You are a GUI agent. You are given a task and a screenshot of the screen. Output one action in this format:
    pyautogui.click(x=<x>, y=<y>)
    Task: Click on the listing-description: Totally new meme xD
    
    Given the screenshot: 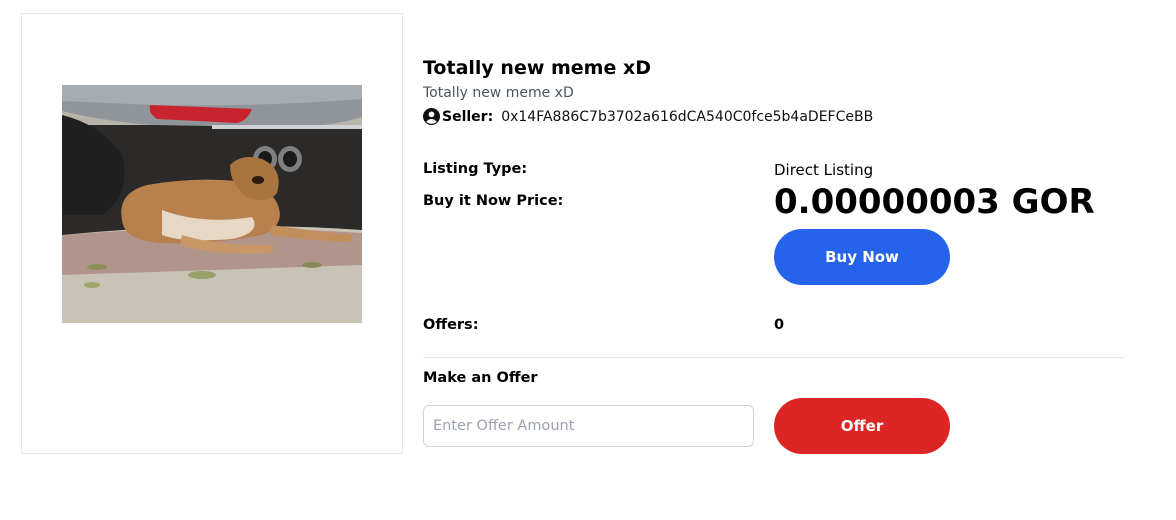 What is the action you would take?
    pyautogui.click(x=498, y=93)
    